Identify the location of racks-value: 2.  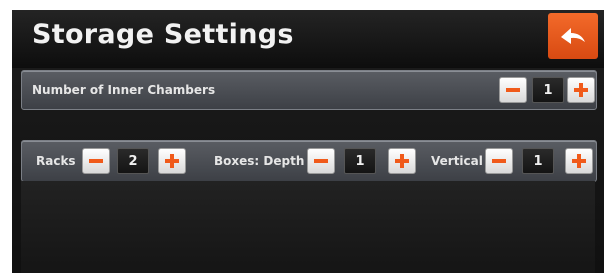
(133, 161).